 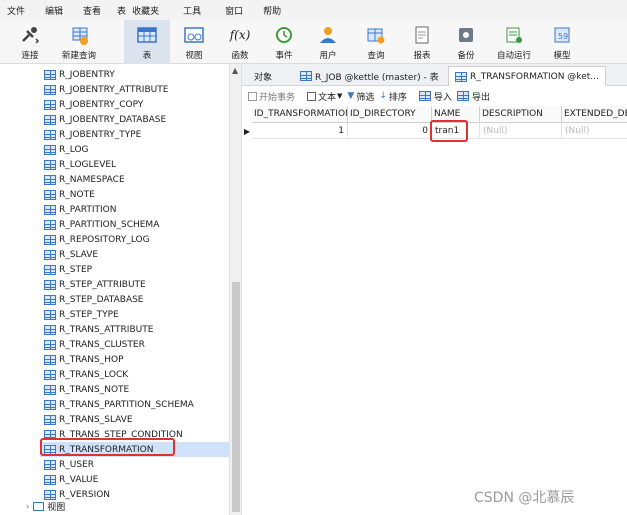 I want to click on export-button: 导出, so click(x=473, y=96).